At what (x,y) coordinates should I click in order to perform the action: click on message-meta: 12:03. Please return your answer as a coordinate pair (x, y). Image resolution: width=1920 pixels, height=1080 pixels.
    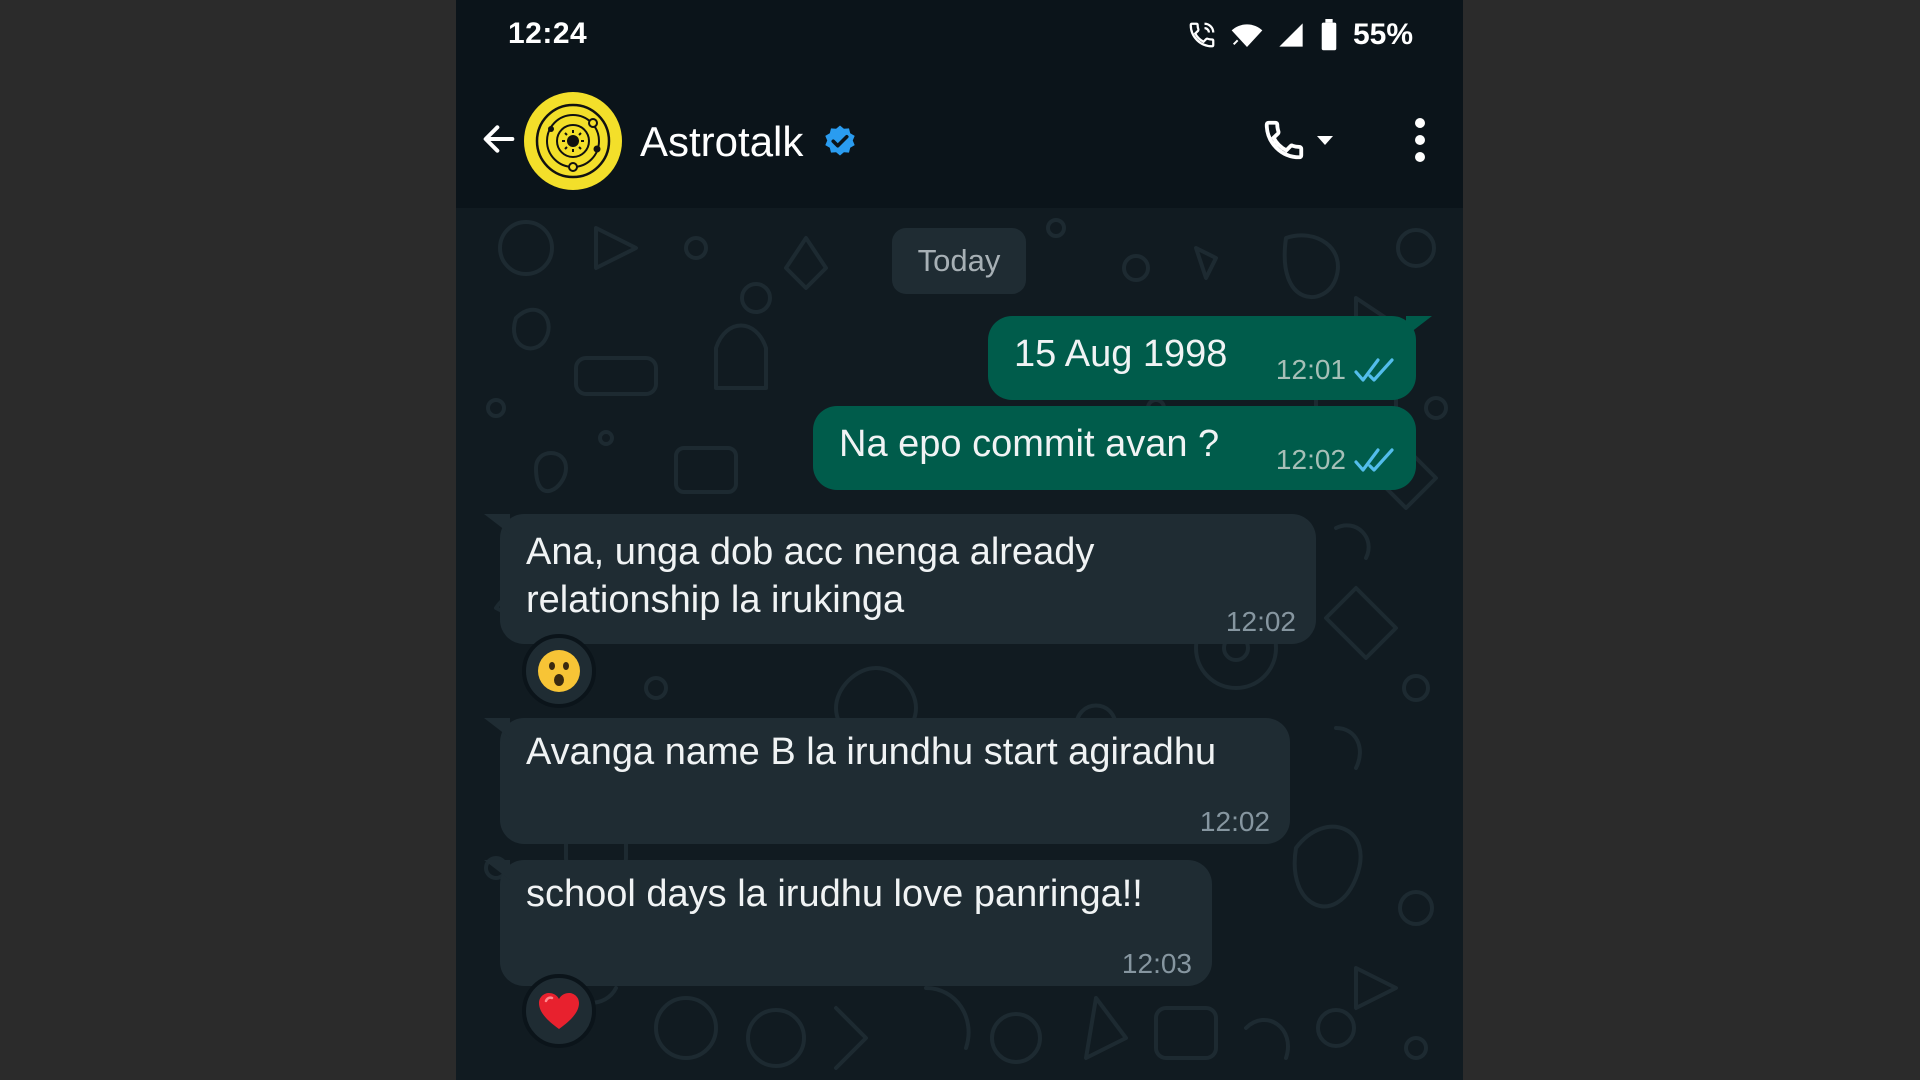
    Looking at the image, I should click on (1157, 964).